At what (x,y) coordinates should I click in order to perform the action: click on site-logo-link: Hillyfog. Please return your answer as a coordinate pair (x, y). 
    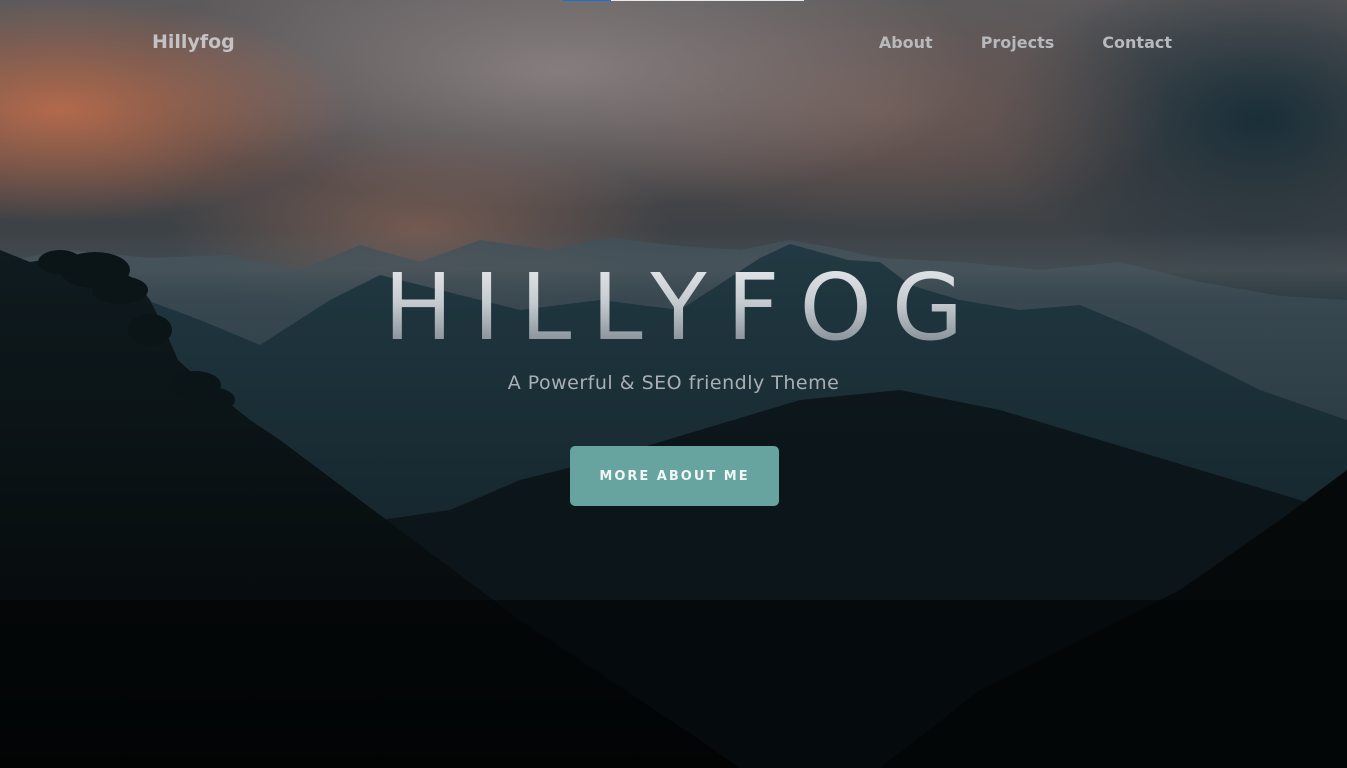
    Looking at the image, I should click on (193, 42).